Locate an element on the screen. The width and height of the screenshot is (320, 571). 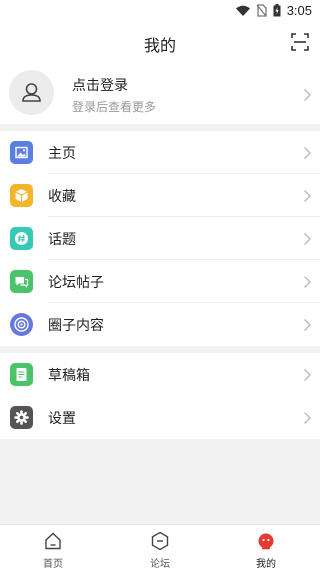
menu-group-drafts: 草稿箱 is located at coordinates (160, 374).